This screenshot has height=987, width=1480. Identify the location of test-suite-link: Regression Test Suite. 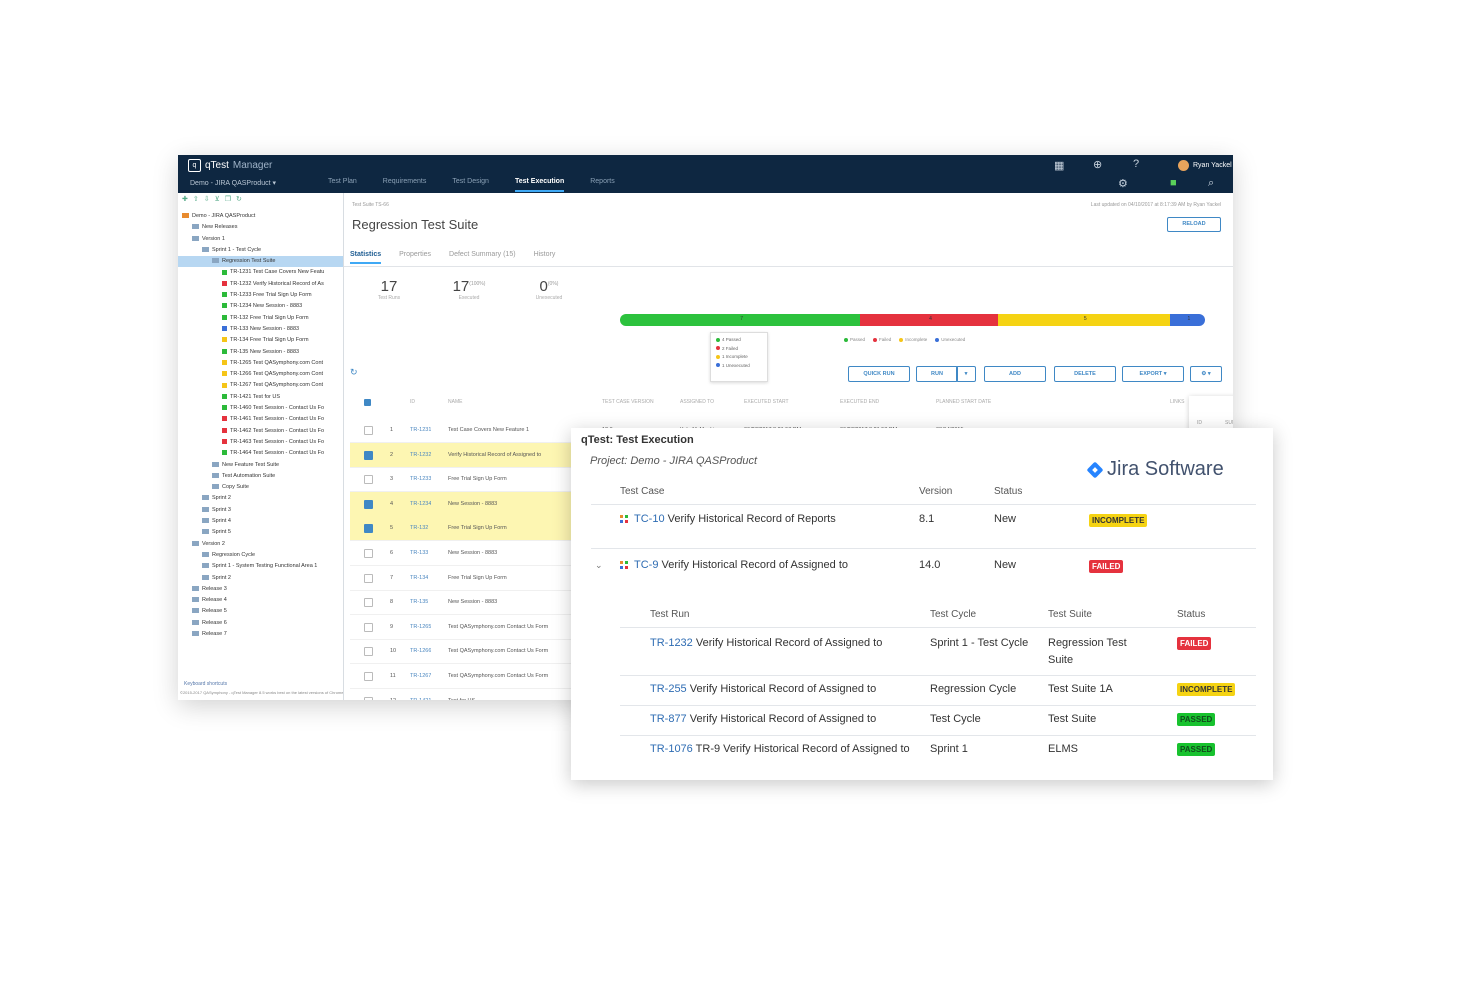
(1098, 652).